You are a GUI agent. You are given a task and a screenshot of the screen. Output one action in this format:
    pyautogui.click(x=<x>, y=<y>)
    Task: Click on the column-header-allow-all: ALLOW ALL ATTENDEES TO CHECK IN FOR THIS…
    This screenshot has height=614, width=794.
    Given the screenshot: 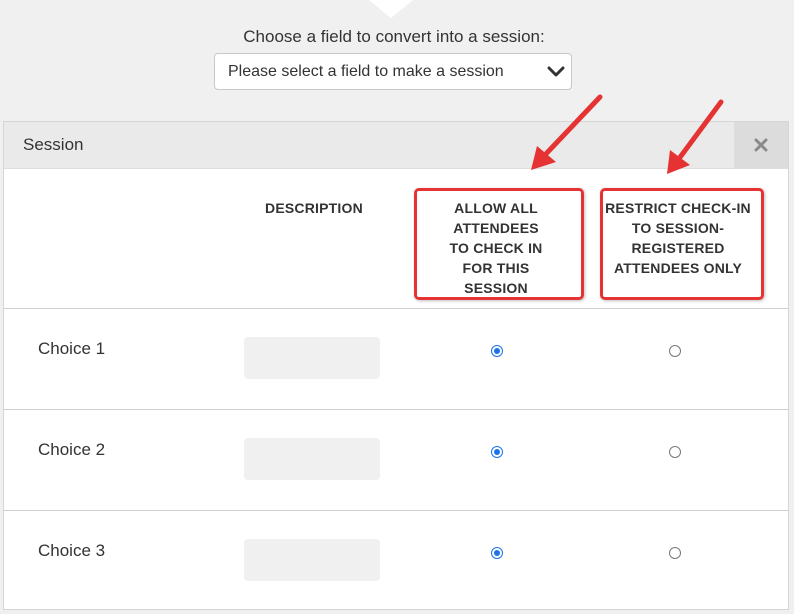 What is the action you would take?
    pyautogui.click(x=496, y=248)
    